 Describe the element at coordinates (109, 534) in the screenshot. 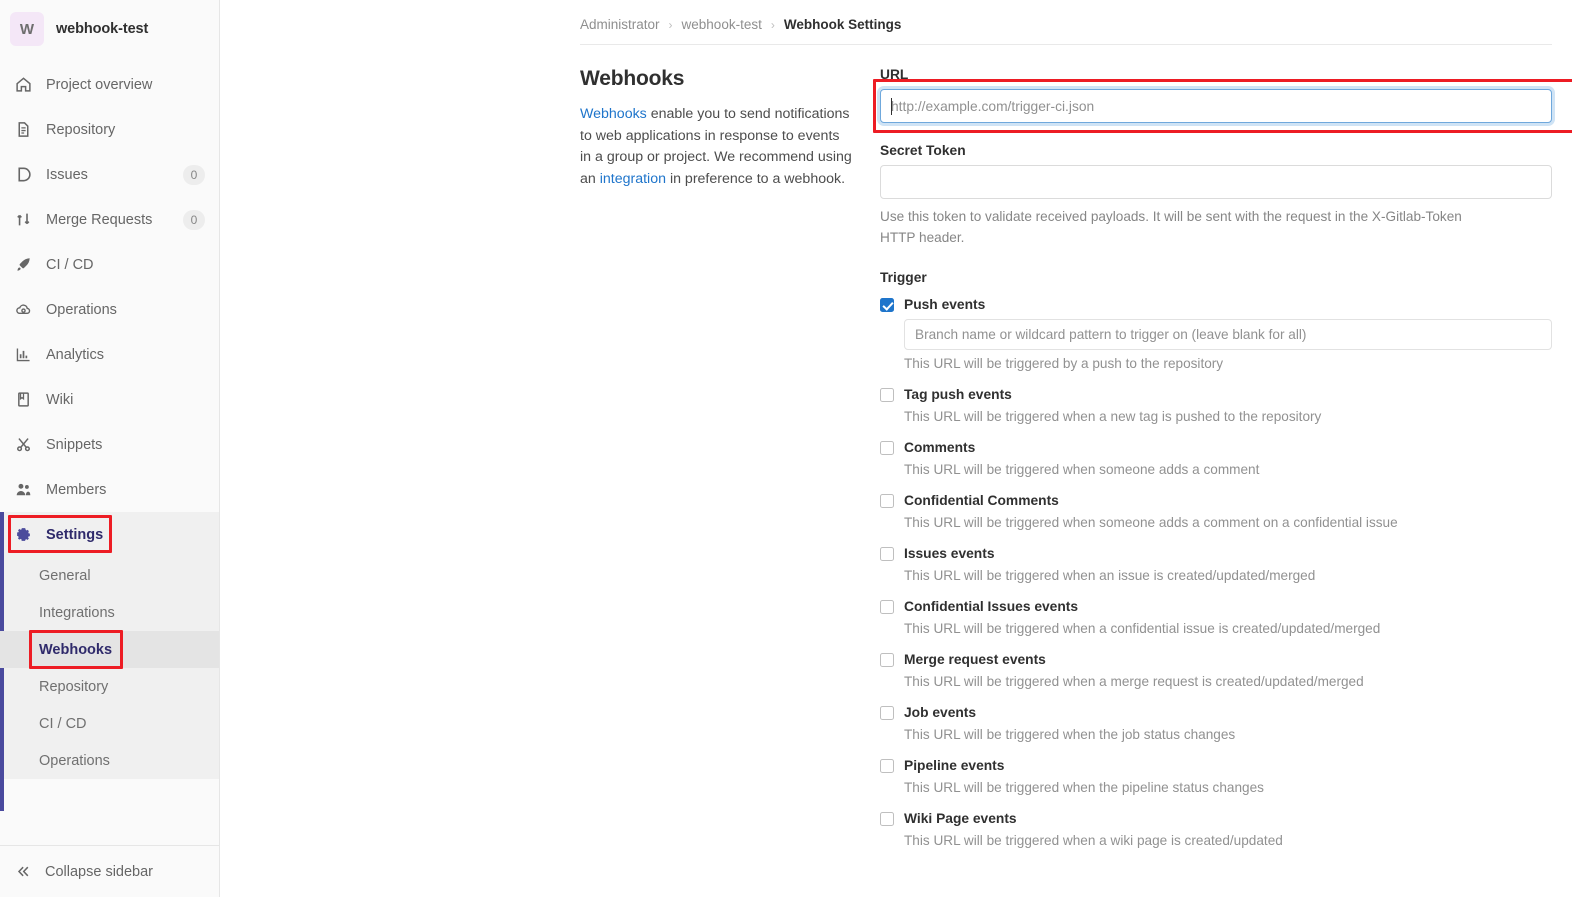

I see `sidebar-item-settings: Settings` at that location.